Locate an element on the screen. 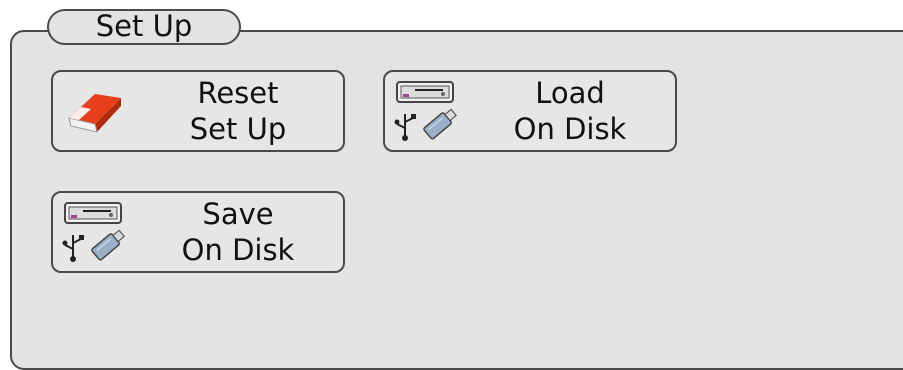  reset-setup-button: Reset Set Up is located at coordinates (198, 111).